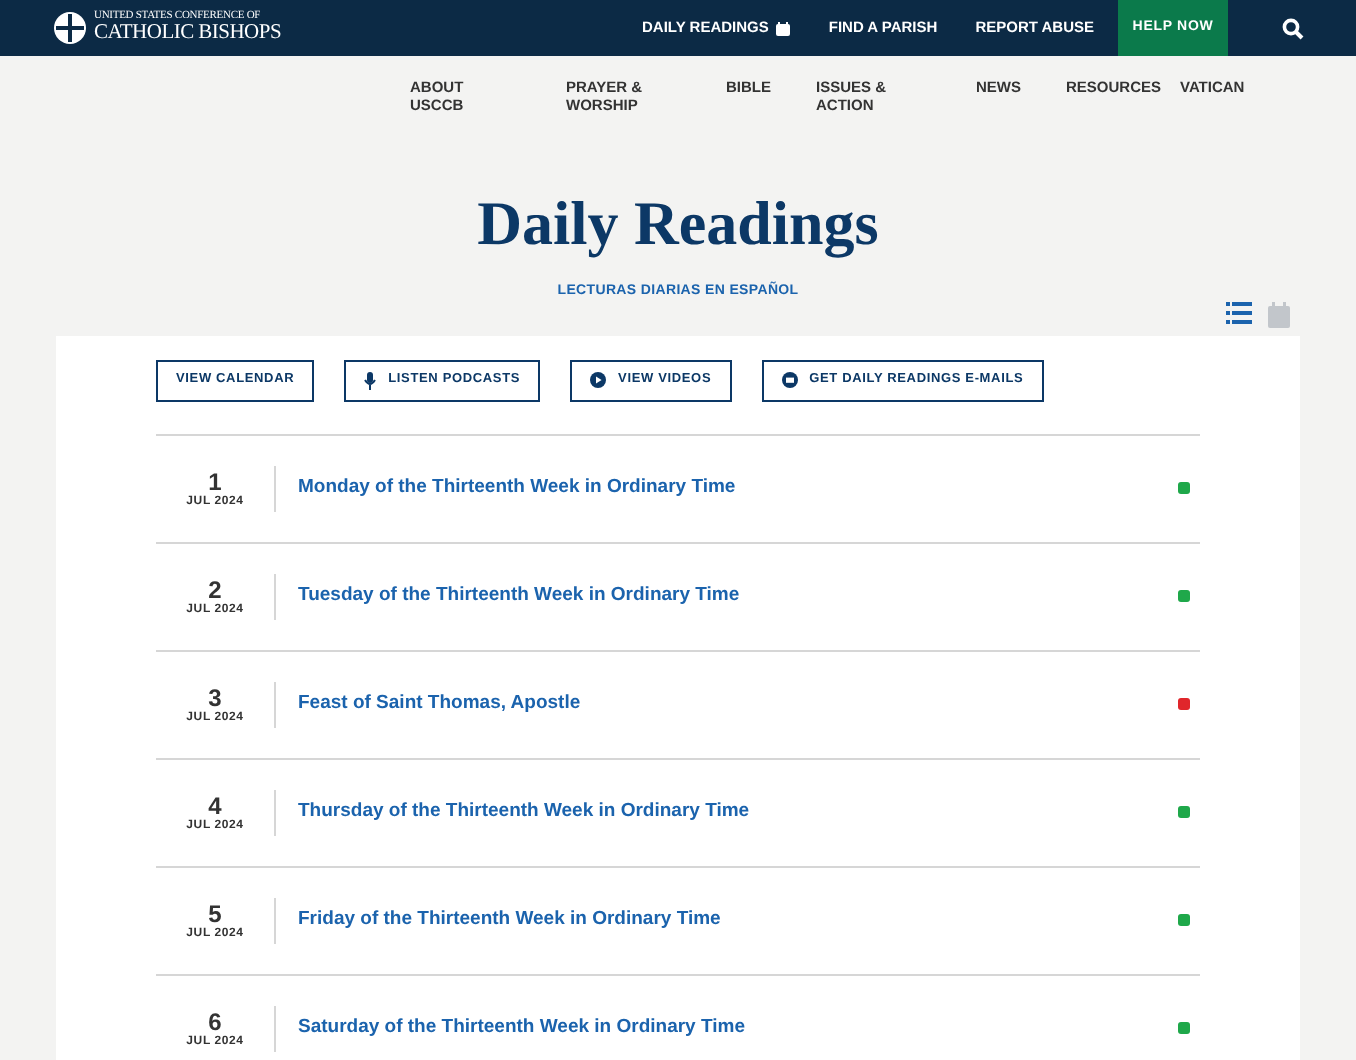  Describe the element at coordinates (215, 481) in the screenshot. I see `day-number: 1` at that location.